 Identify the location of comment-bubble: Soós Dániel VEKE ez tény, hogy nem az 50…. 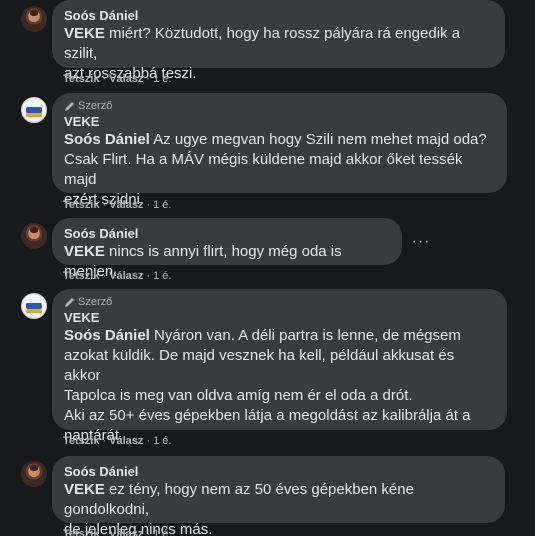
(278, 496).